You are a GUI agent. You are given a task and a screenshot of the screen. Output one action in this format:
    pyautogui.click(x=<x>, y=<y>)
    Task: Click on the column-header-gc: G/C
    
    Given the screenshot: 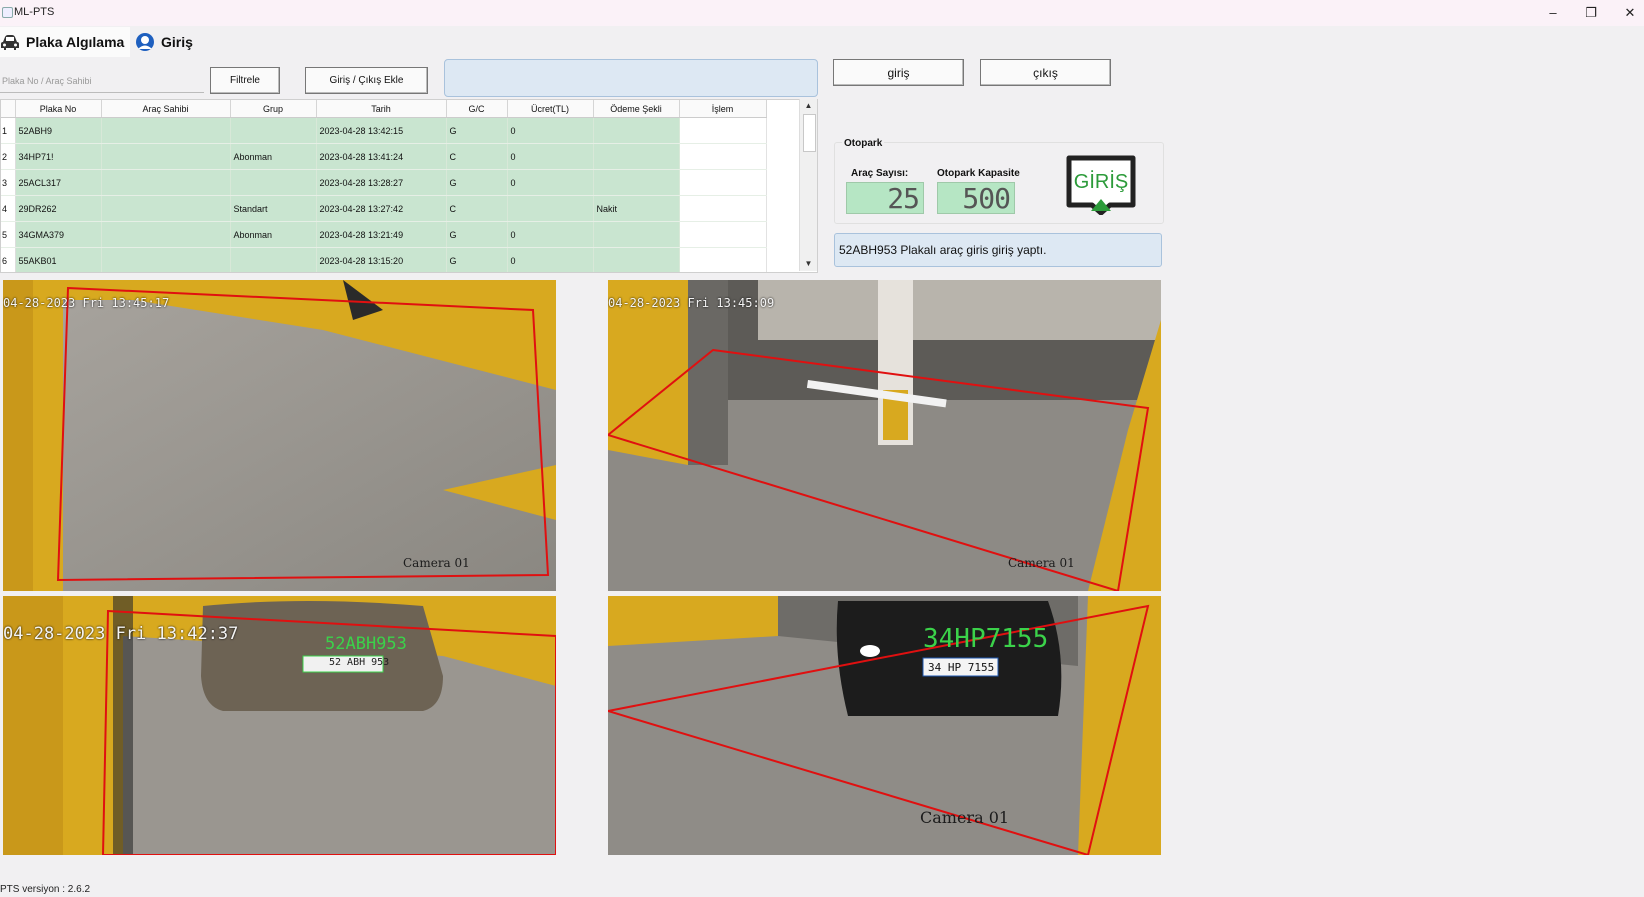 What is the action you would take?
    pyautogui.click(x=477, y=109)
    